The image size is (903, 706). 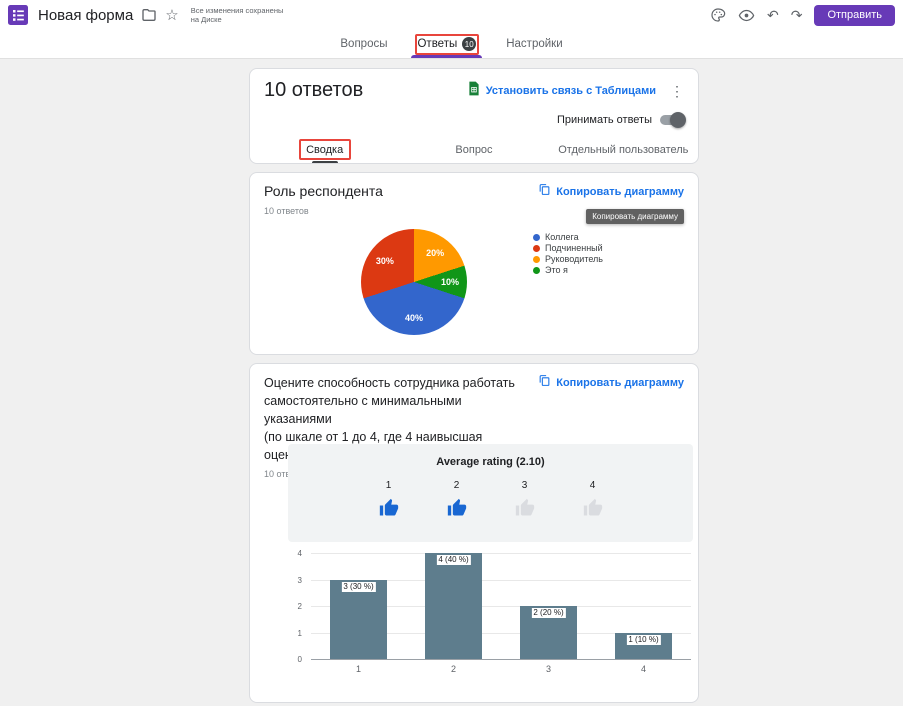 I want to click on tab-questions: Вопросы, so click(x=363, y=44).